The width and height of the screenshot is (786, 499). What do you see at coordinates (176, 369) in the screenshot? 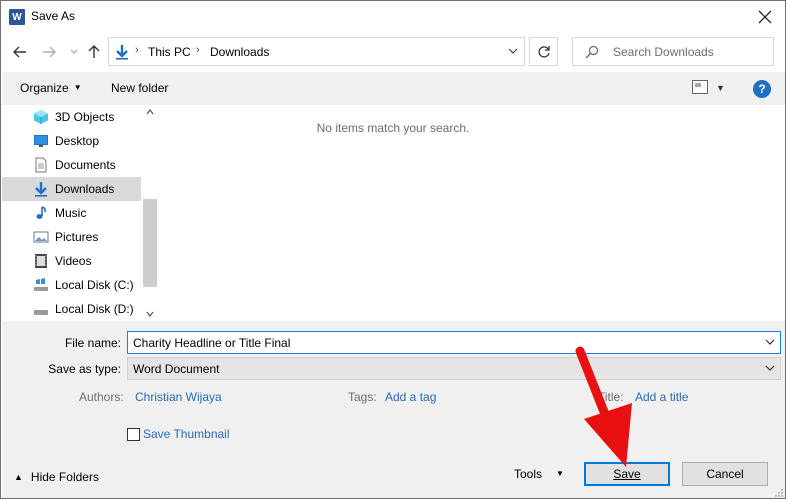
I see `save-type-value: Word Document` at bounding box center [176, 369].